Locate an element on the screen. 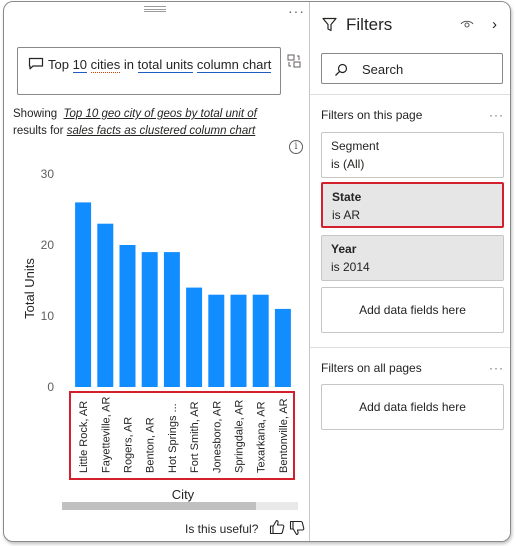 The height and width of the screenshot is (546, 516). question-token: 10 is located at coordinates (80, 65).